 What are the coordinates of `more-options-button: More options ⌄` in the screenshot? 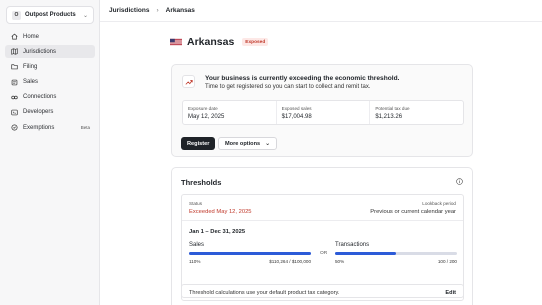 It's located at (248, 143).